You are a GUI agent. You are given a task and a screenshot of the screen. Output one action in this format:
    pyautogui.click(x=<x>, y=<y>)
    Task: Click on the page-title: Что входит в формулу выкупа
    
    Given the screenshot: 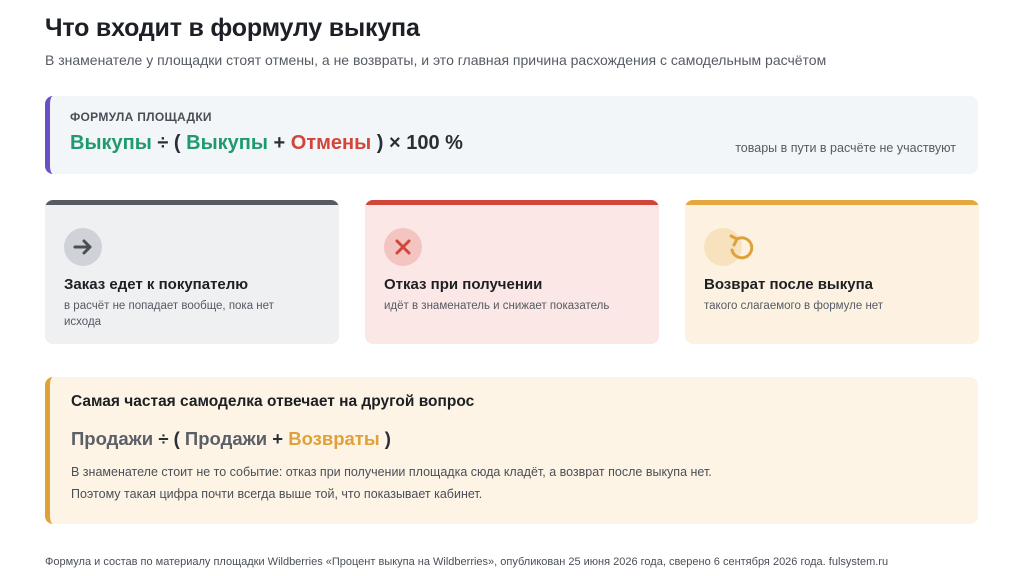 What is the action you would take?
    pyautogui.click(x=232, y=28)
    